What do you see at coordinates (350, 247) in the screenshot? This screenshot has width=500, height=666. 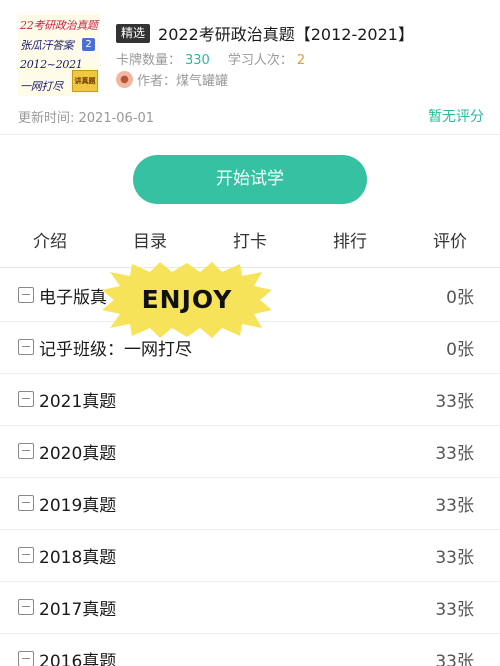 I see `tab-ranking: 排行` at bounding box center [350, 247].